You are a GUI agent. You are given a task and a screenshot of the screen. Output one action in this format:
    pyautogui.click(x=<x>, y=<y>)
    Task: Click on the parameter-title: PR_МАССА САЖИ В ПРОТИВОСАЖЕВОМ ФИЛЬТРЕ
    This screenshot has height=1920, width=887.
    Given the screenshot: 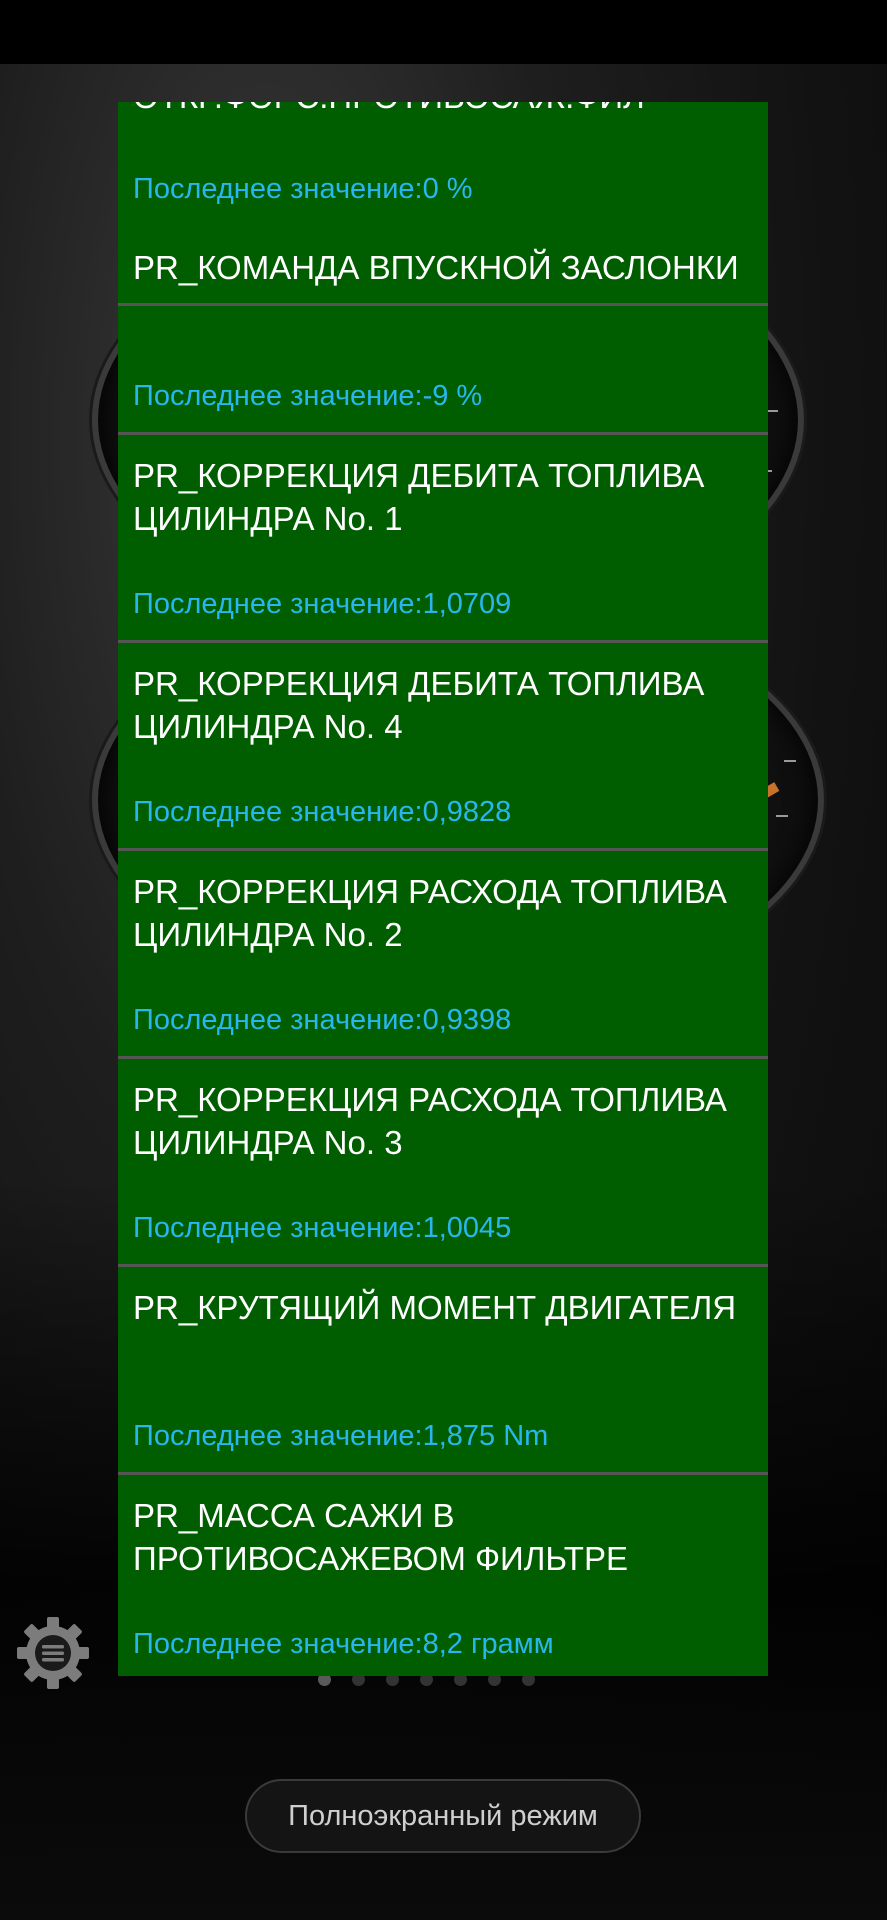 What is the action you would take?
    pyautogui.click(x=380, y=1537)
    